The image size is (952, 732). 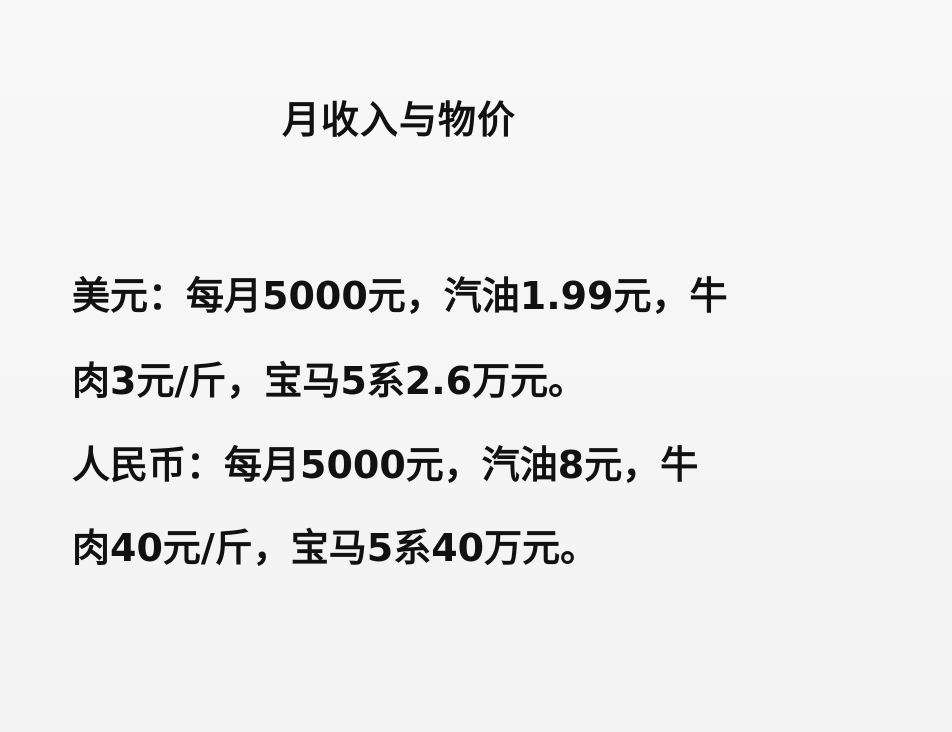 I want to click on usd-line-2: 肉3元/斤，宝马5系2.6万元。, so click(x=329, y=381).